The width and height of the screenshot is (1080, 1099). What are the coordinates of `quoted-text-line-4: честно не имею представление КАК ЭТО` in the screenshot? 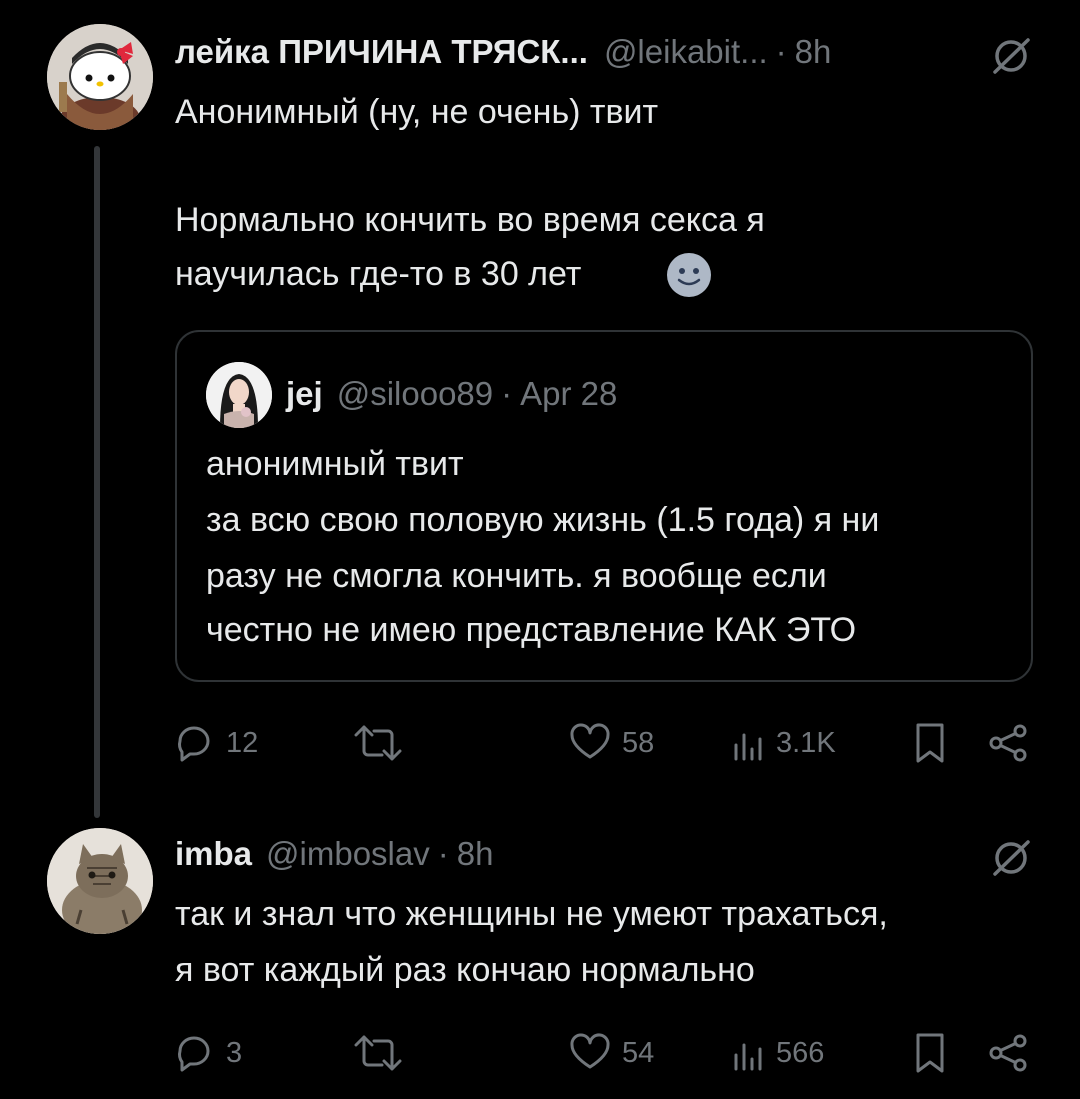 It's located at (531, 630).